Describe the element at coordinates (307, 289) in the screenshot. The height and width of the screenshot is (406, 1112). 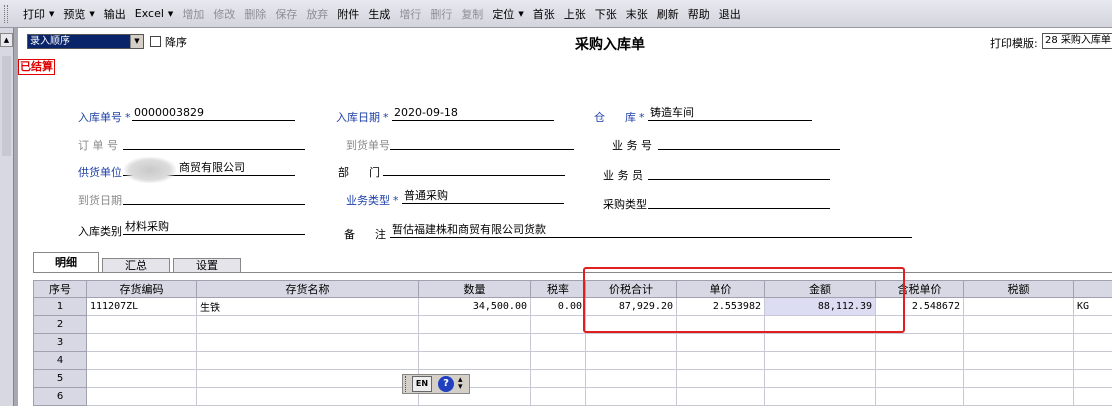
I see `column-header-item-name: 存货名称` at that location.